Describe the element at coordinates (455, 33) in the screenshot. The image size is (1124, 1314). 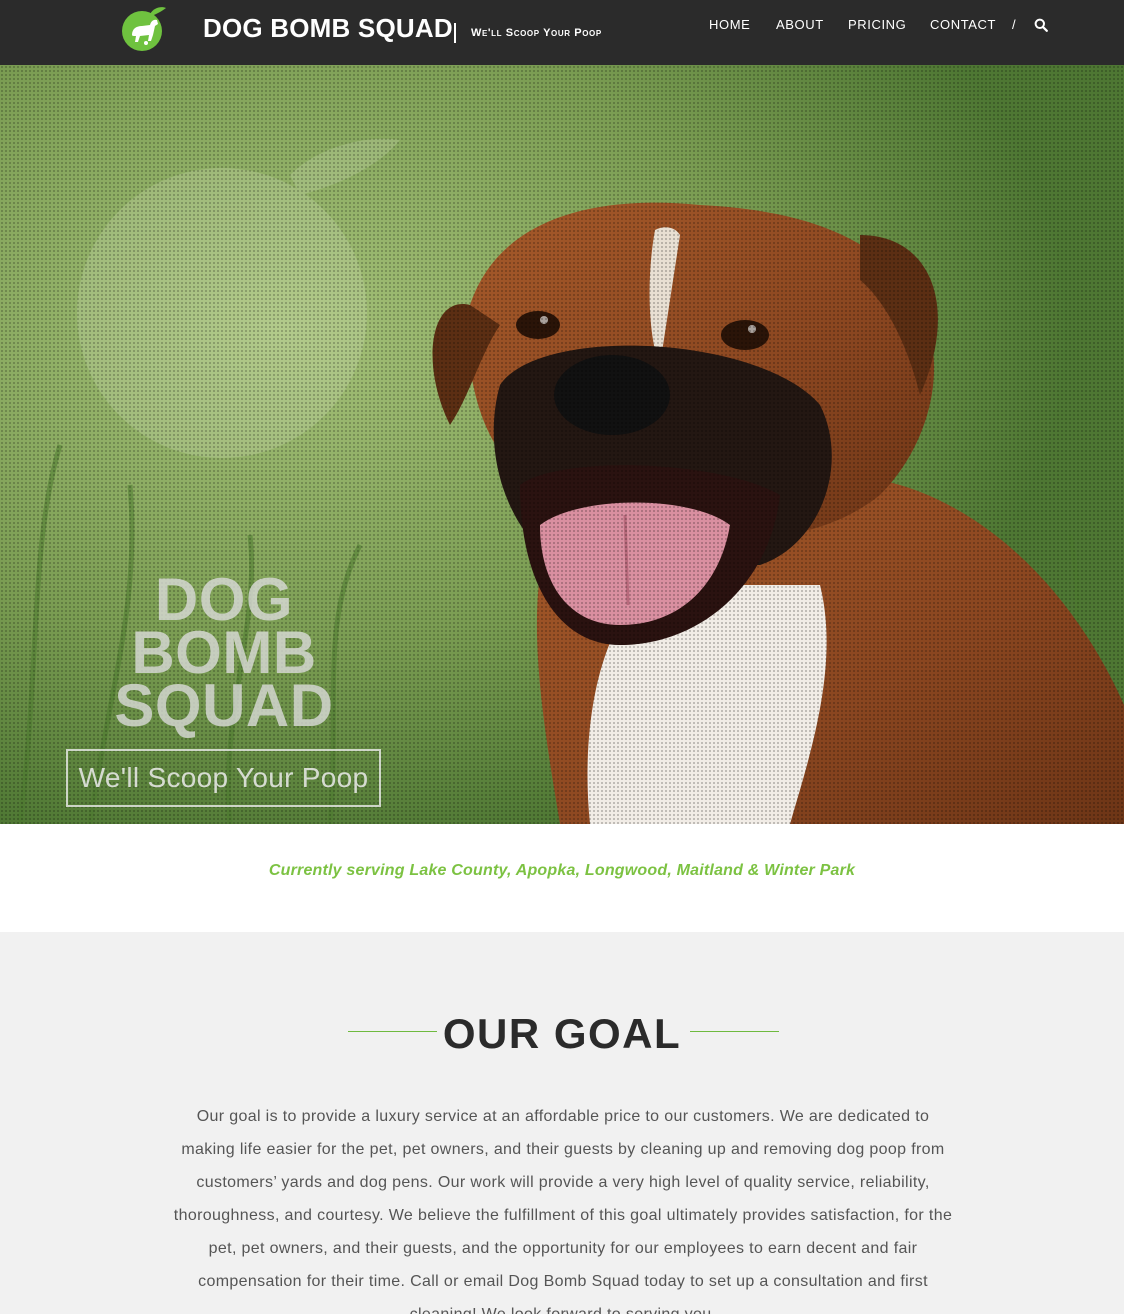
I see `brand-divider` at that location.